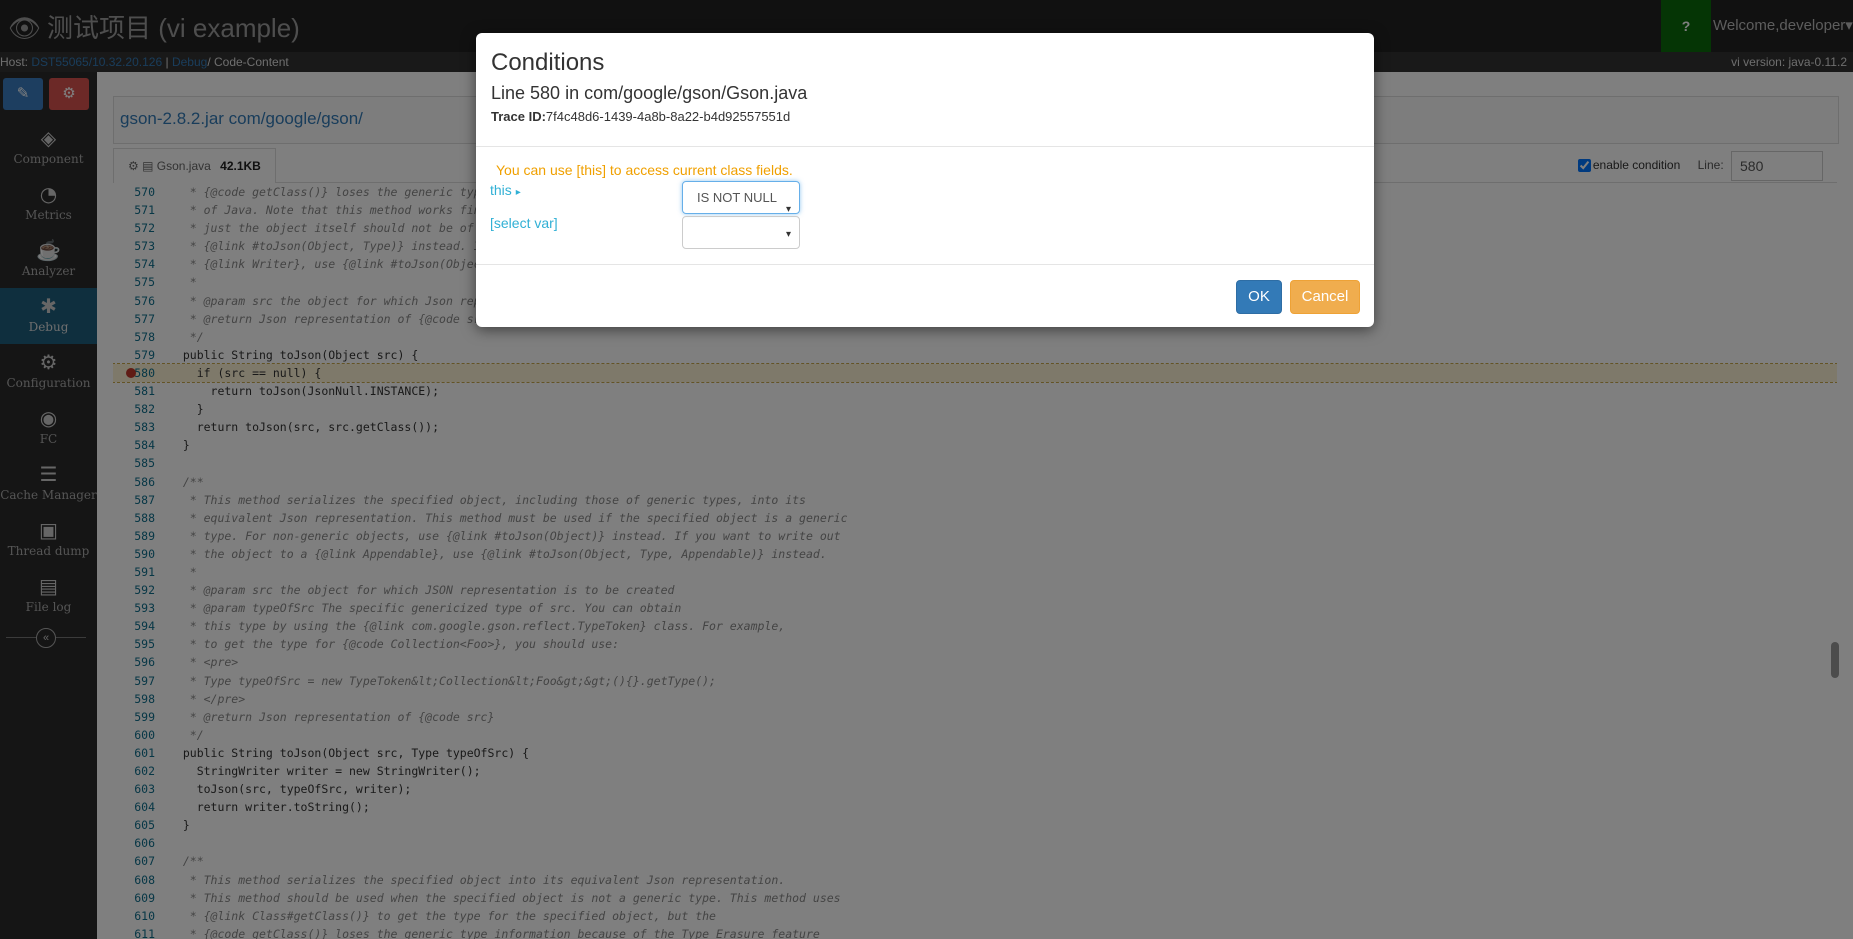 Image resolution: width=1853 pixels, height=939 pixels. What do you see at coordinates (518, 116) in the screenshot?
I see `trace-label: Trace ID:` at bounding box center [518, 116].